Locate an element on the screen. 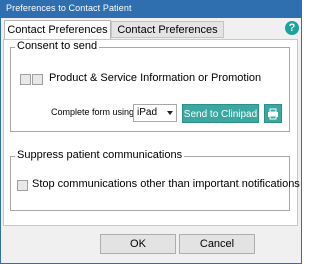 The width and height of the screenshot is (320, 264). consent-checkbox-b is located at coordinates (37, 79).